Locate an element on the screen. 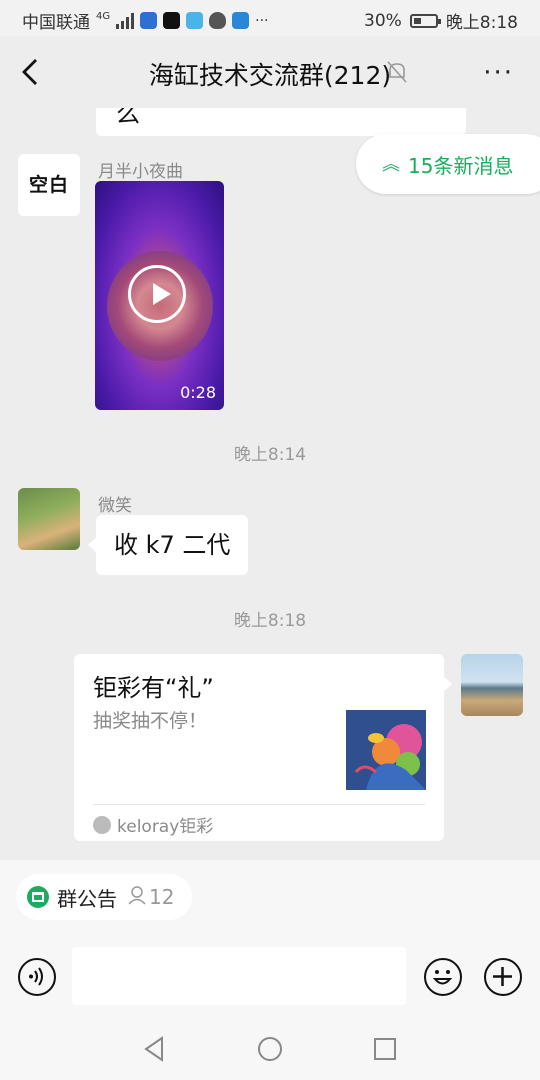 The height and width of the screenshot is (1080, 540). signal-icon is located at coordinates (125, 20).